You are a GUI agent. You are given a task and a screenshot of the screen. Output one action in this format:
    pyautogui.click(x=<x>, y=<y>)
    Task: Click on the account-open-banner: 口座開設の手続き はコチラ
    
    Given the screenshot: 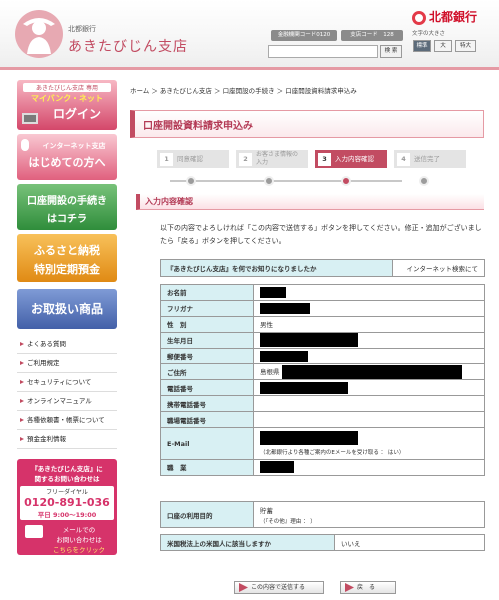 What is the action you would take?
    pyautogui.click(x=67, y=207)
    